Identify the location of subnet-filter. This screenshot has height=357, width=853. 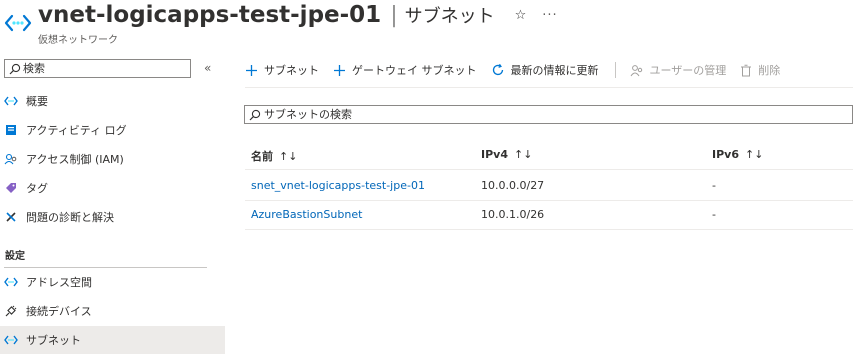
(548, 114).